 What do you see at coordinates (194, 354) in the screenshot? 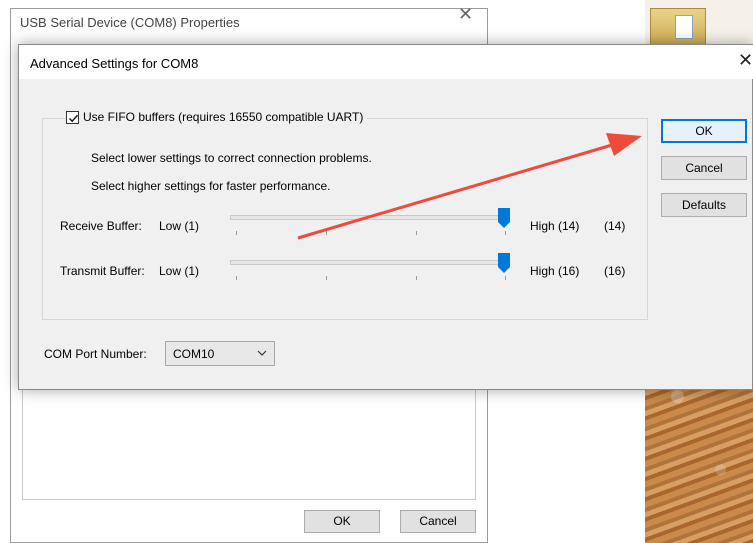
I see `com-port-selected-value: COM10` at bounding box center [194, 354].